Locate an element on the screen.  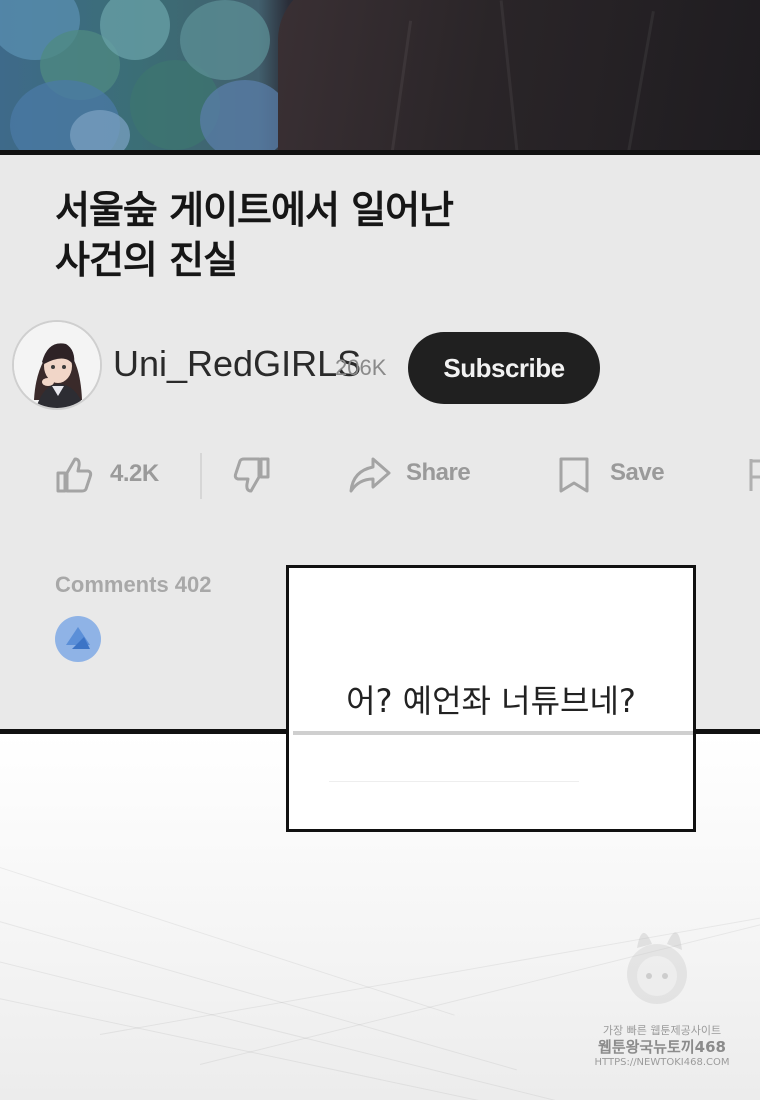
like-count: 4.2K is located at coordinates (134, 473).